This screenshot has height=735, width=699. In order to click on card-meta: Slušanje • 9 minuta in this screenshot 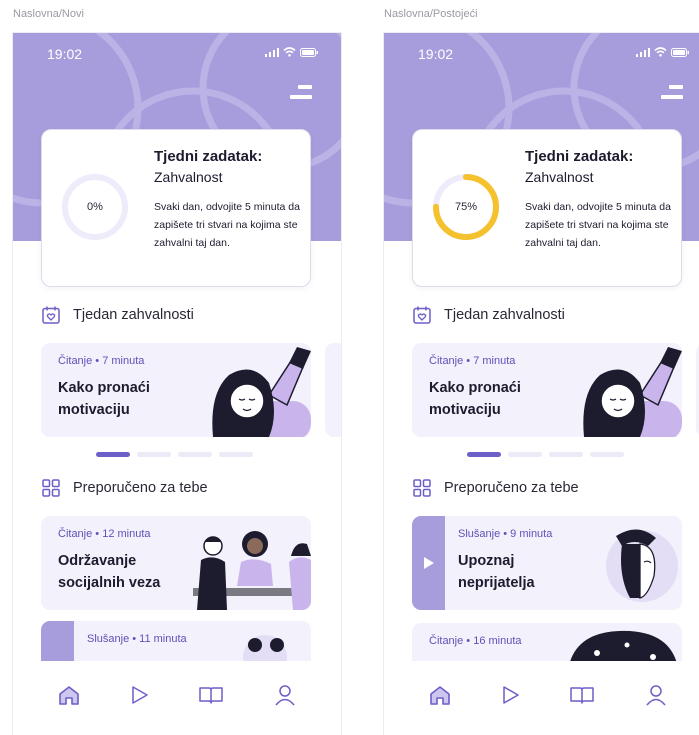, I will do `click(505, 534)`.